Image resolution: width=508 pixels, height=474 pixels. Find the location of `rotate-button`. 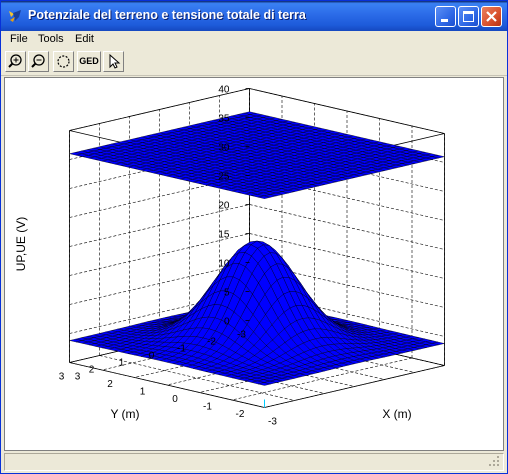

rotate-button is located at coordinates (63, 61).